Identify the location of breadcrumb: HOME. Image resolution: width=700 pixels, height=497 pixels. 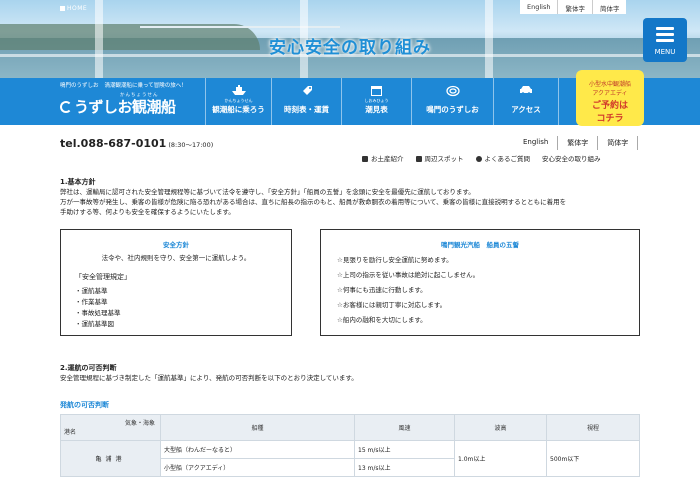
(73, 8).